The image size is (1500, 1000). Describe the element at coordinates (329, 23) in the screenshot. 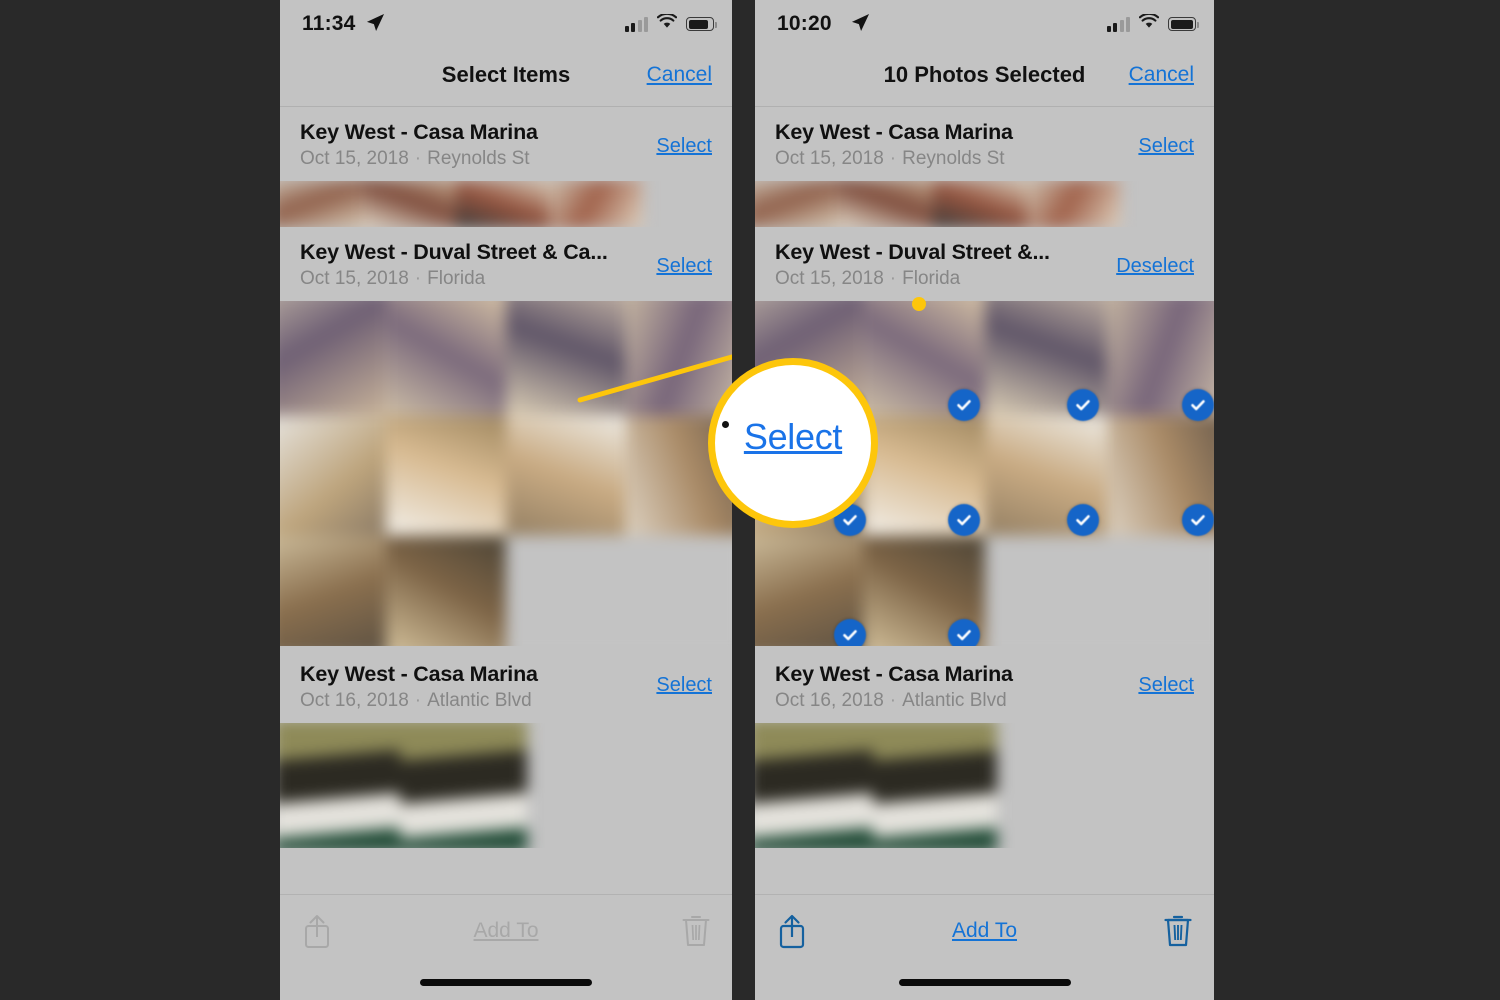

I see `status-bar-time: 11:34` at that location.